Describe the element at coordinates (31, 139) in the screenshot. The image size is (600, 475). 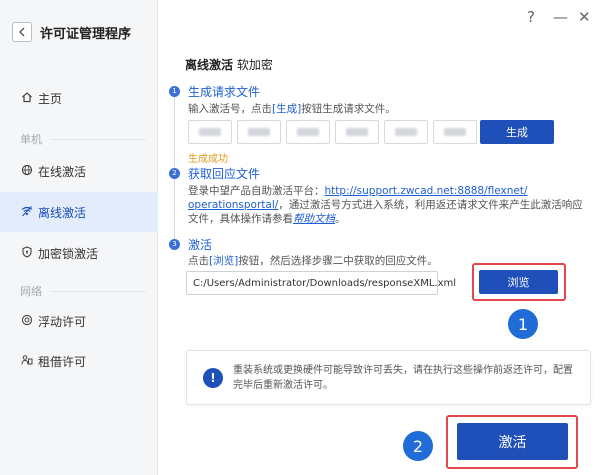
I see `group-label: 单机` at that location.